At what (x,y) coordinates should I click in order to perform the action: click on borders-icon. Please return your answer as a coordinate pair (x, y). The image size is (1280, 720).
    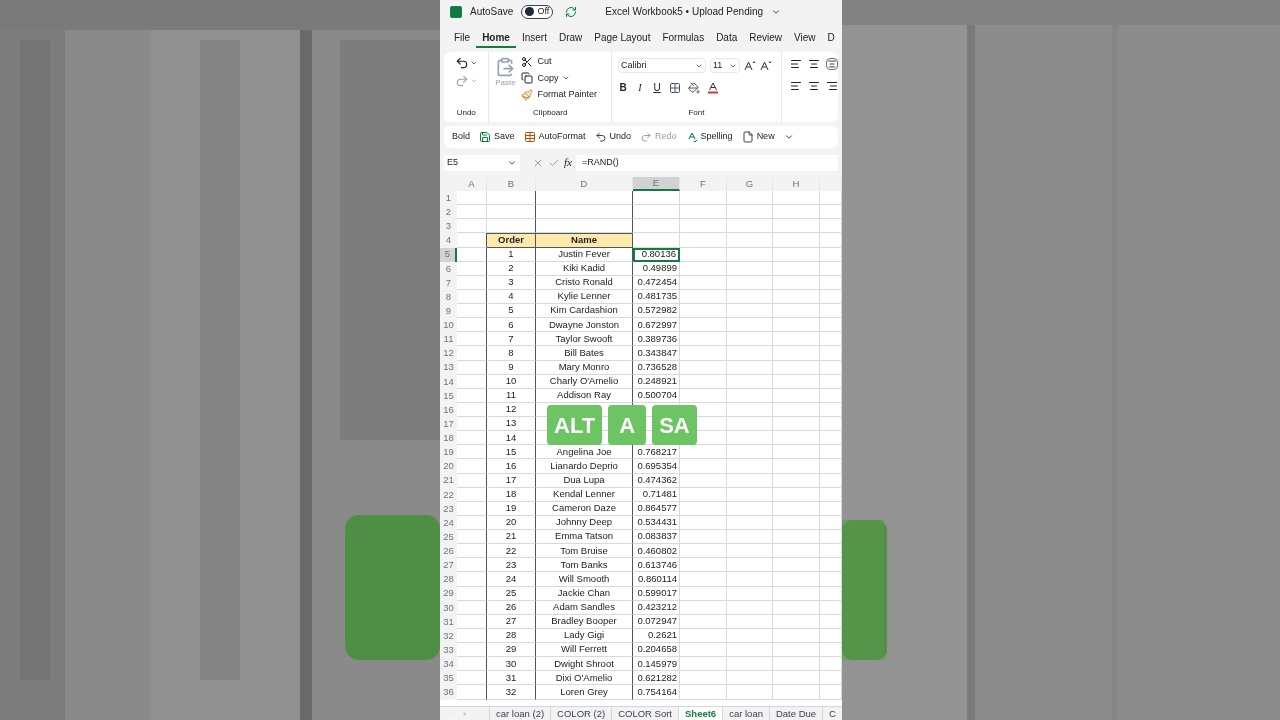
    Looking at the image, I should click on (675, 87).